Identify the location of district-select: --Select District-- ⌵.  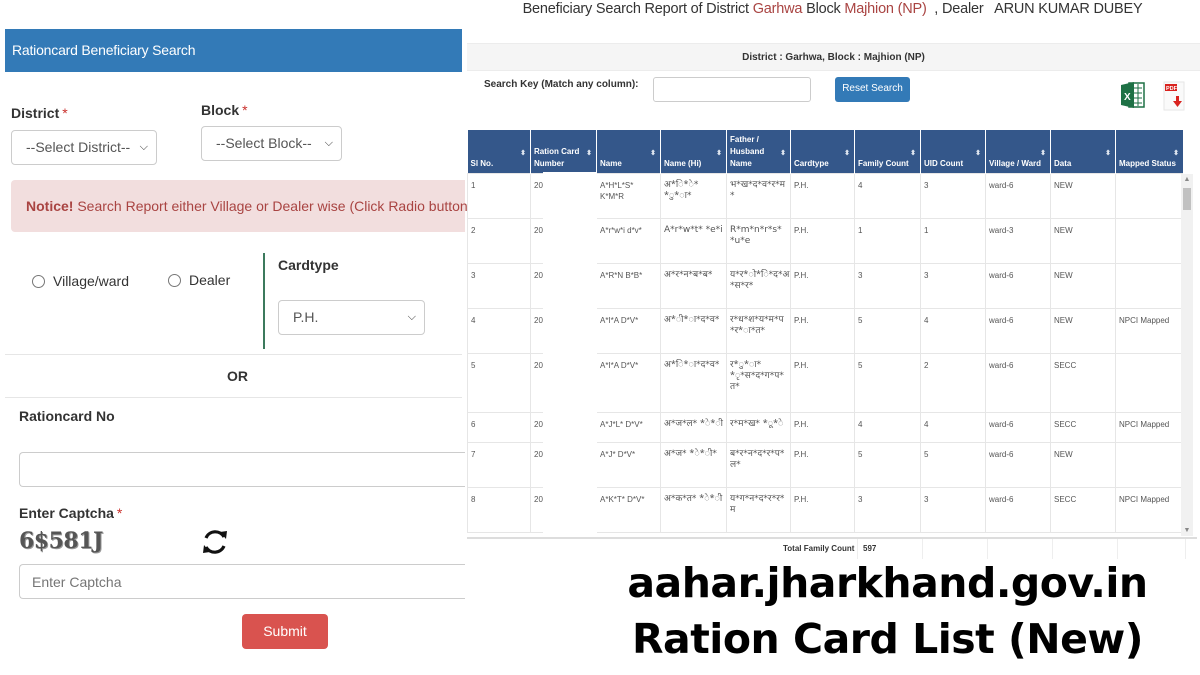
(84, 147).